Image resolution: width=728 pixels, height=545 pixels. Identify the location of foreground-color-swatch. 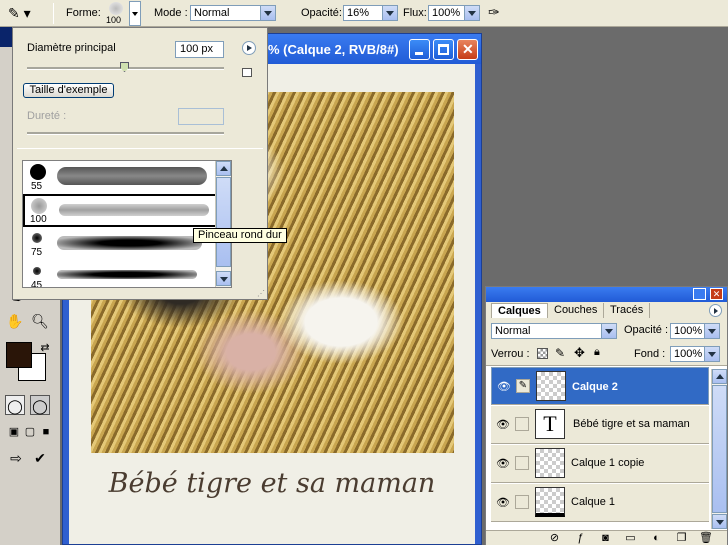
(19, 355).